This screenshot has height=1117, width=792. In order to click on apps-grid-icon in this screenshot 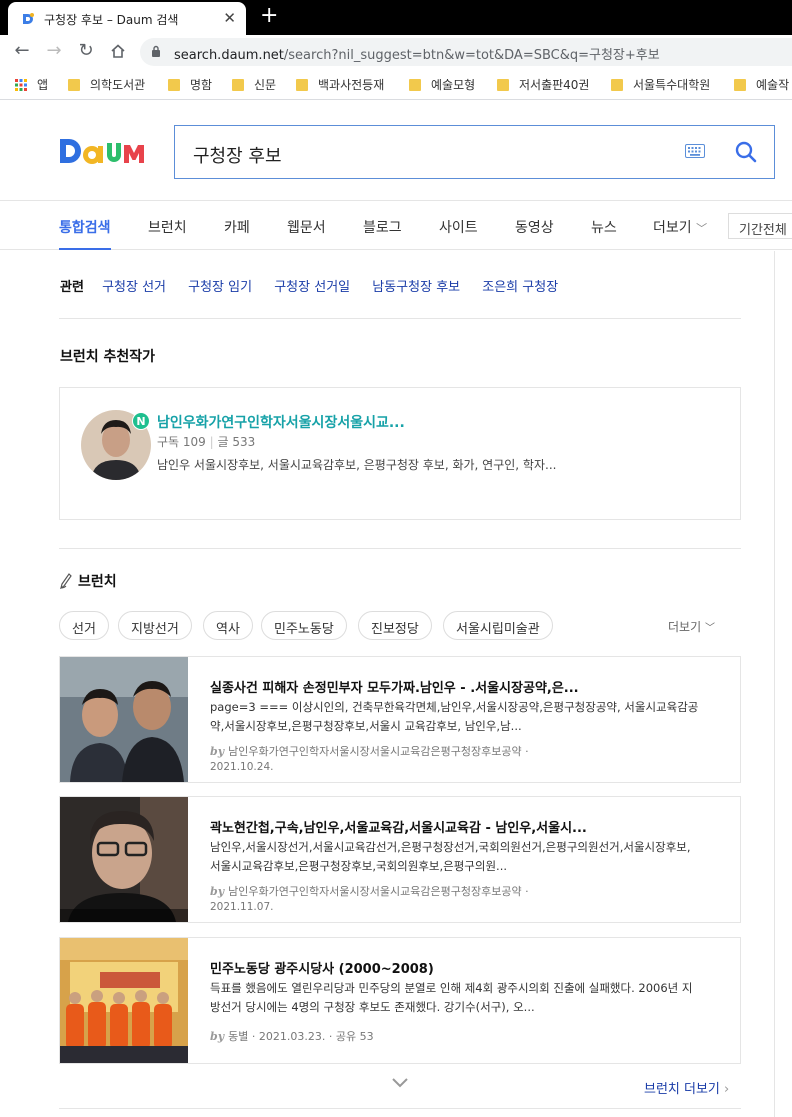, I will do `click(21, 85)`.